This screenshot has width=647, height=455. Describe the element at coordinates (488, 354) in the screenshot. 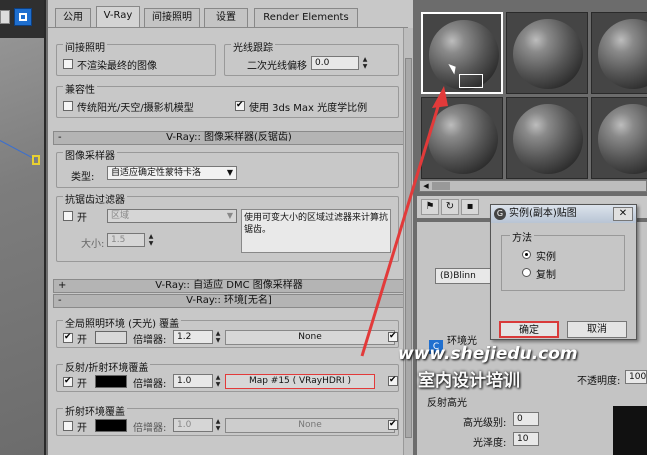

I see `watermark-url: www.shejiedu.com` at that location.